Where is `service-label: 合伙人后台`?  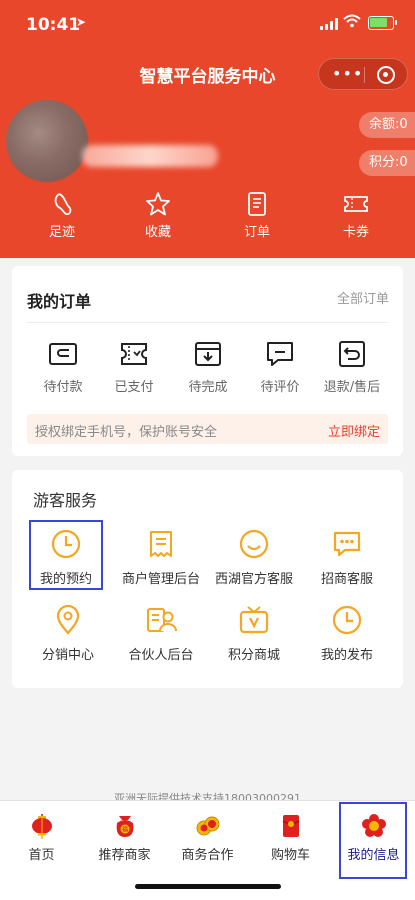 service-label: 合伙人后台 is located at coordinates (161, 655).